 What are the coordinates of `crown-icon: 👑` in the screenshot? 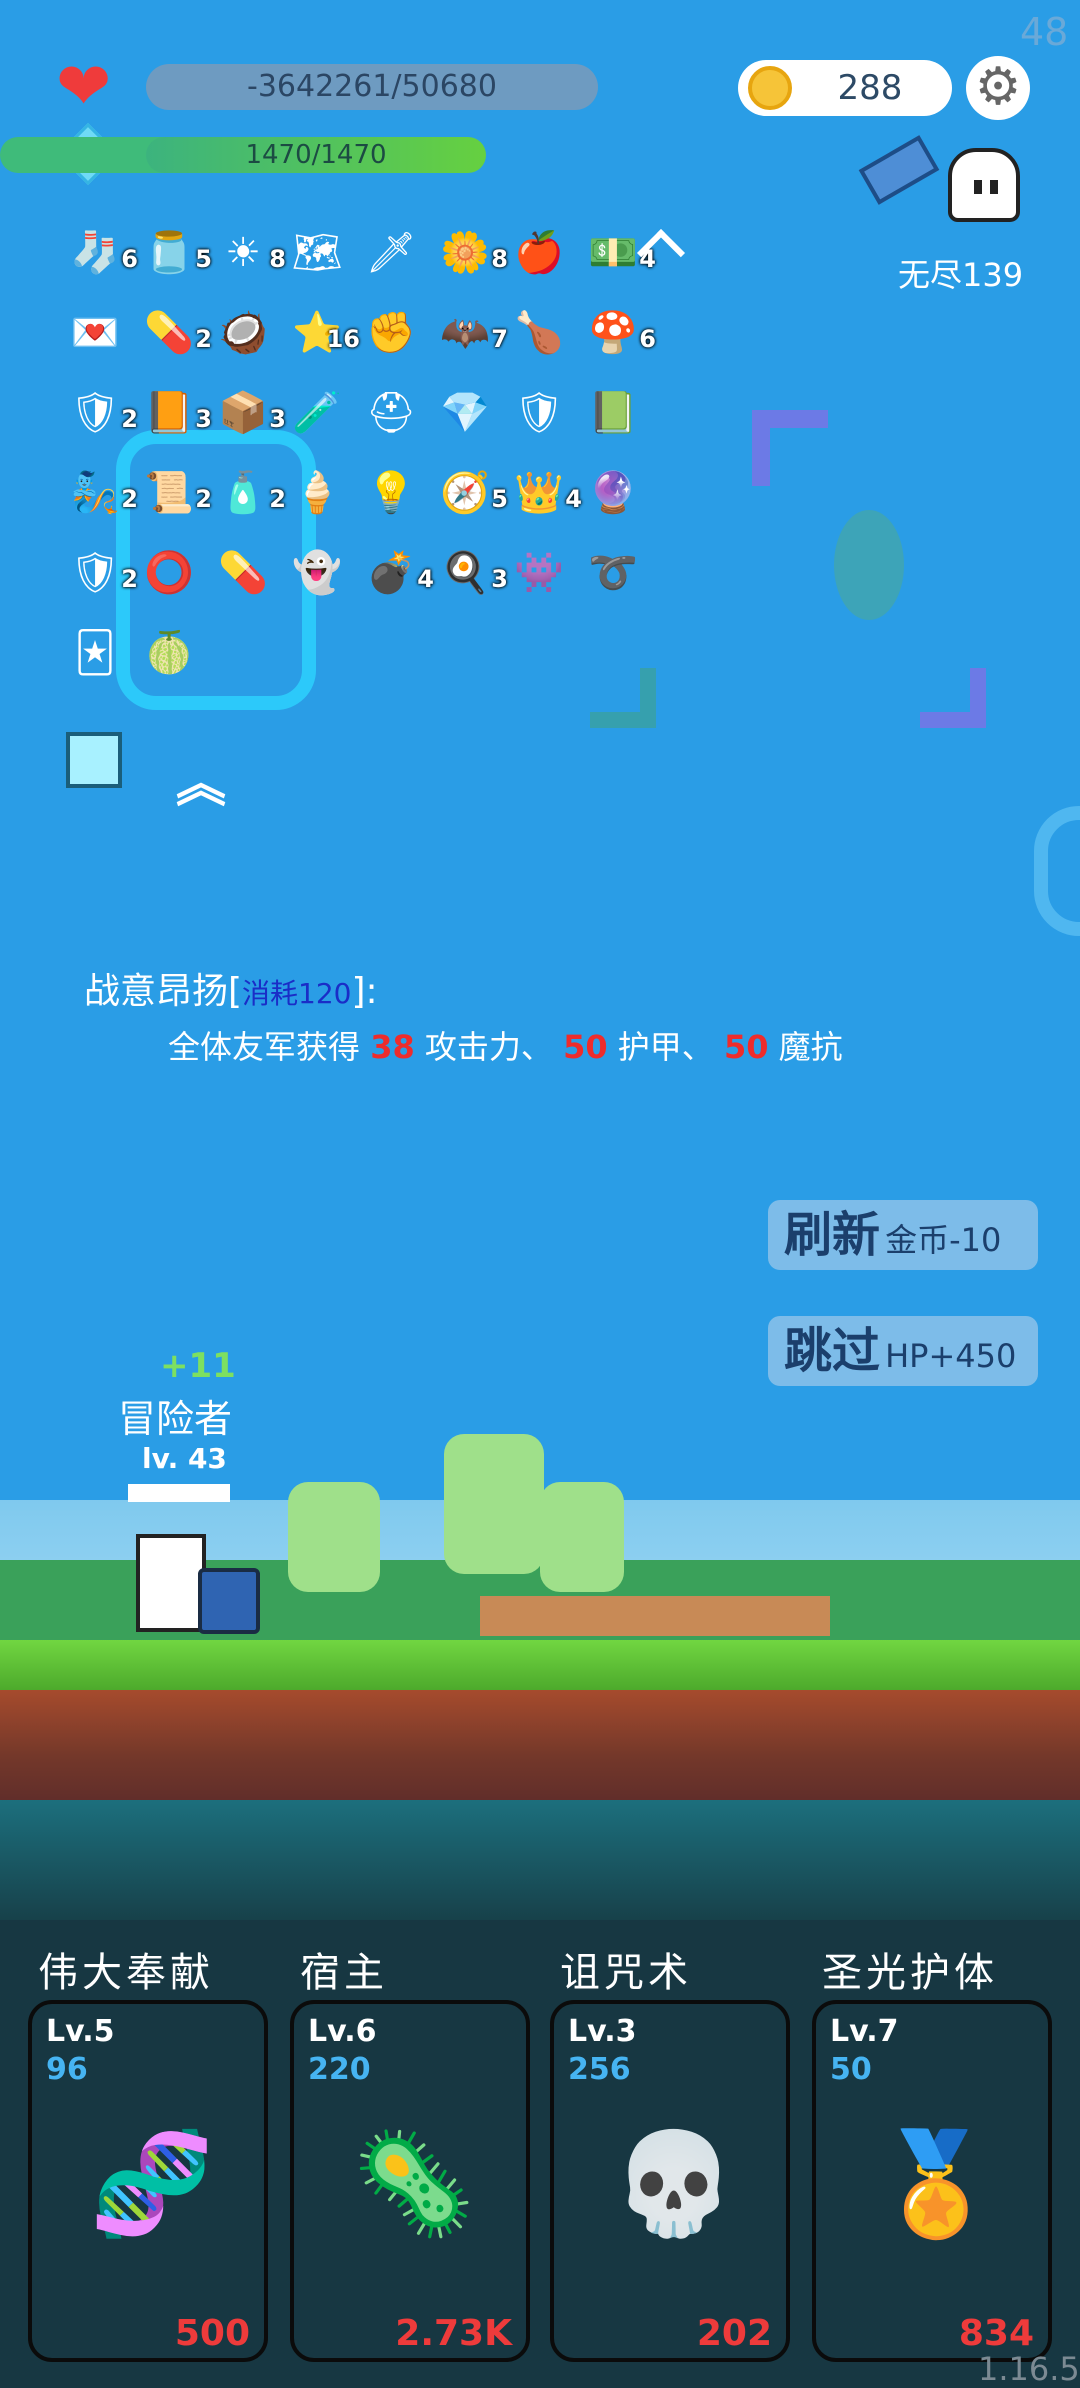 It's located at (539, 493).